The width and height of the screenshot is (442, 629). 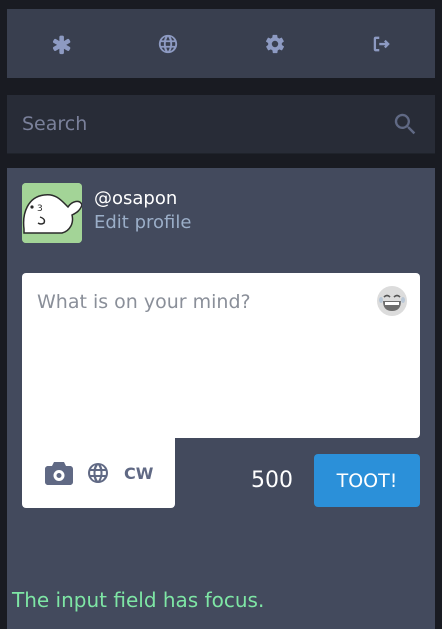 I want to click on camera-icon, so click(x=59, y=473).